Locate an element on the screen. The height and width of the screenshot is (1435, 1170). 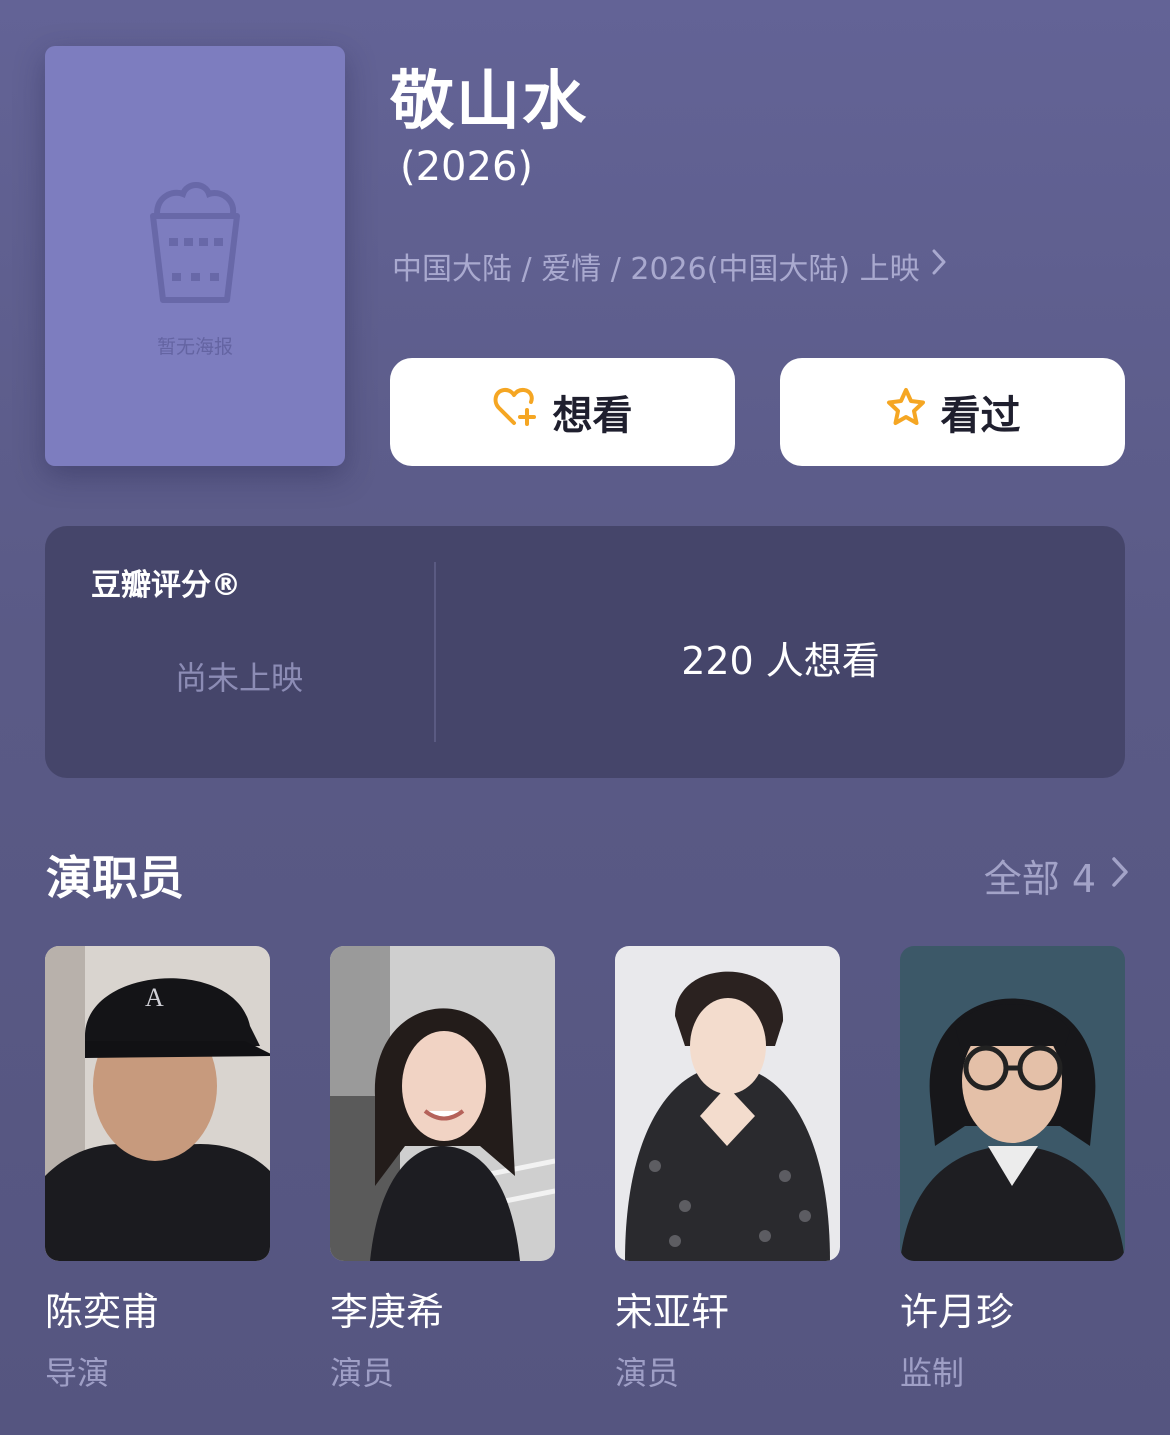
cast-card: A 陈奕甫 导演 is located at coordinates (157, 1170).